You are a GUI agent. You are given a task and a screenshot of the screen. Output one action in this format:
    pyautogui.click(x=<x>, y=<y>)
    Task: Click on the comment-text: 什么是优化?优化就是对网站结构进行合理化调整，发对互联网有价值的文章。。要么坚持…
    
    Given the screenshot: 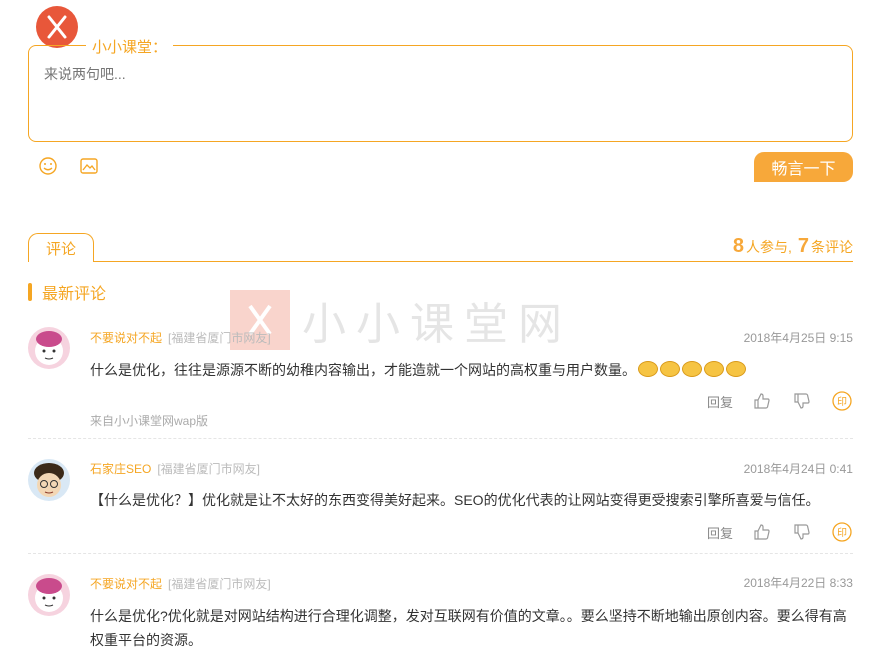 What is the action you would take?
    pyautogui.click(x=468, y=628)
    